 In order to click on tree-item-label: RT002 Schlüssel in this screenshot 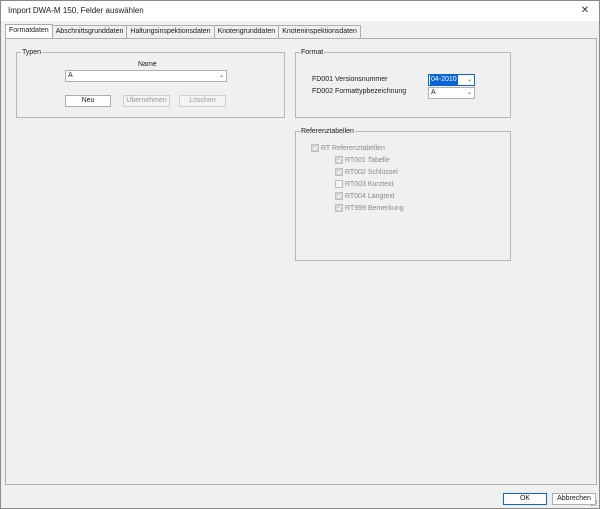, I will do `click(371, 172)`.